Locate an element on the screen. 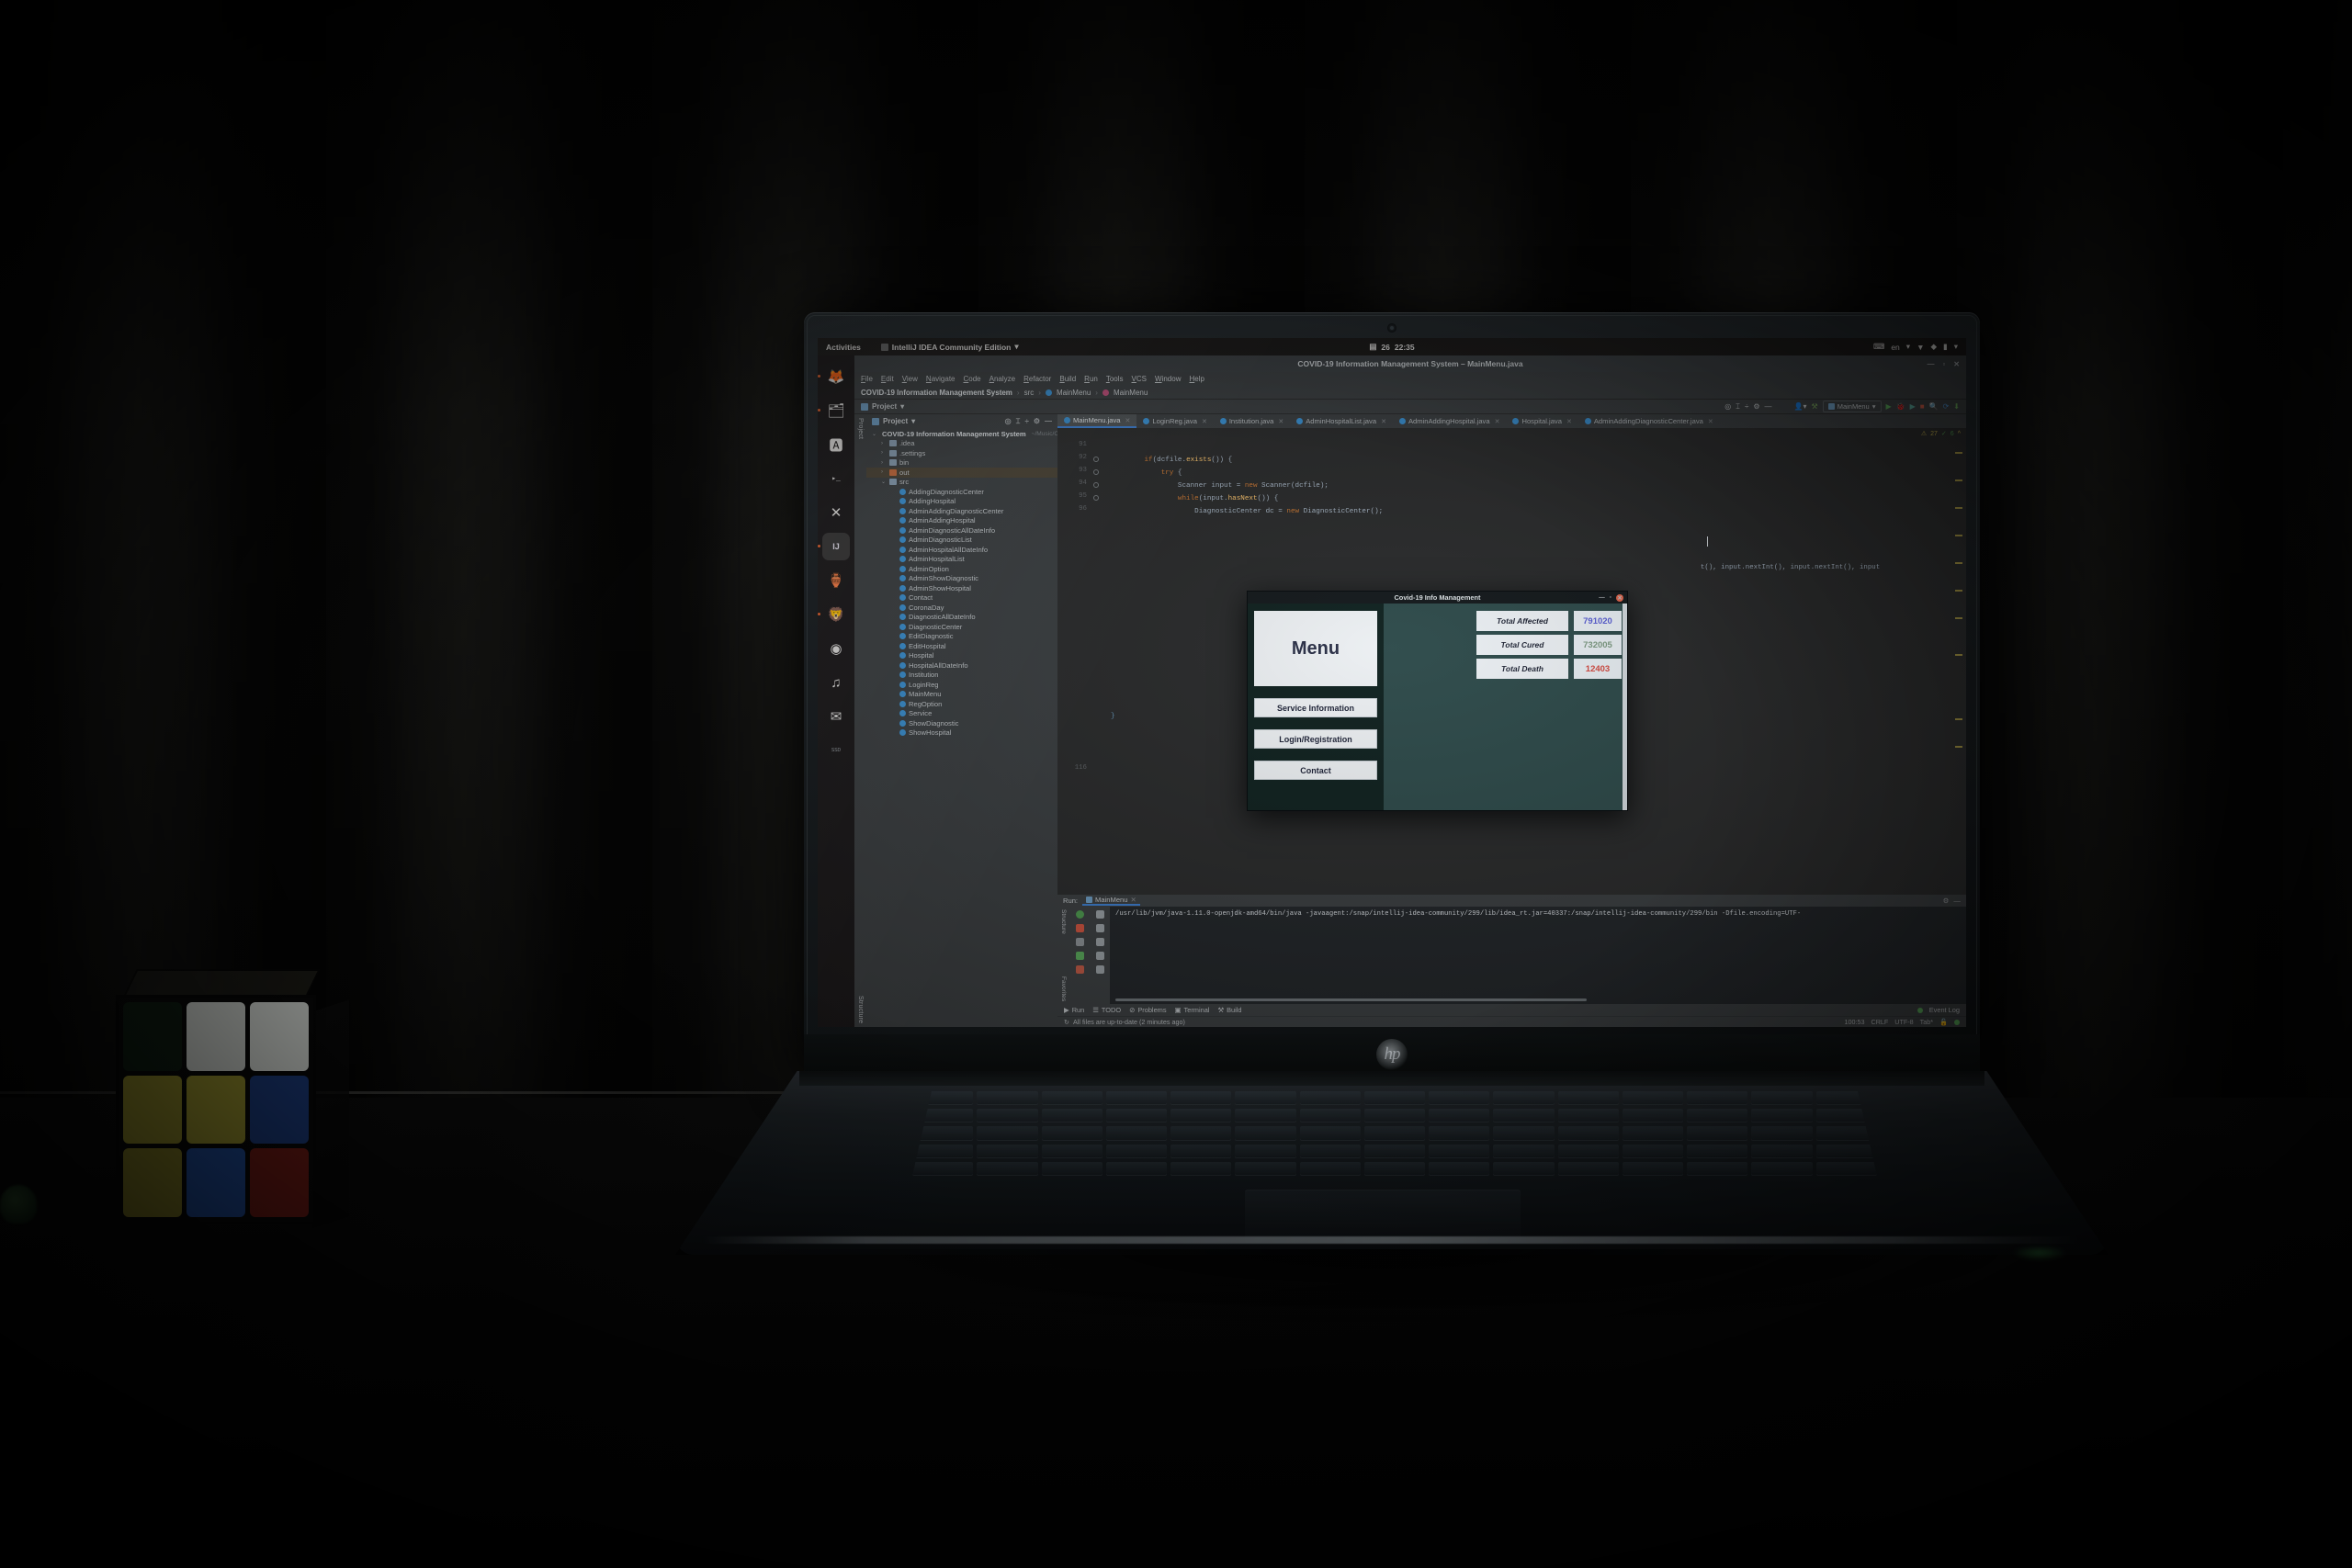 The width and height of the screenshot is (2352, 1568). editor-tab-LoginReg: LoginReg.java ✕ is located at coordinates (1174, 421).